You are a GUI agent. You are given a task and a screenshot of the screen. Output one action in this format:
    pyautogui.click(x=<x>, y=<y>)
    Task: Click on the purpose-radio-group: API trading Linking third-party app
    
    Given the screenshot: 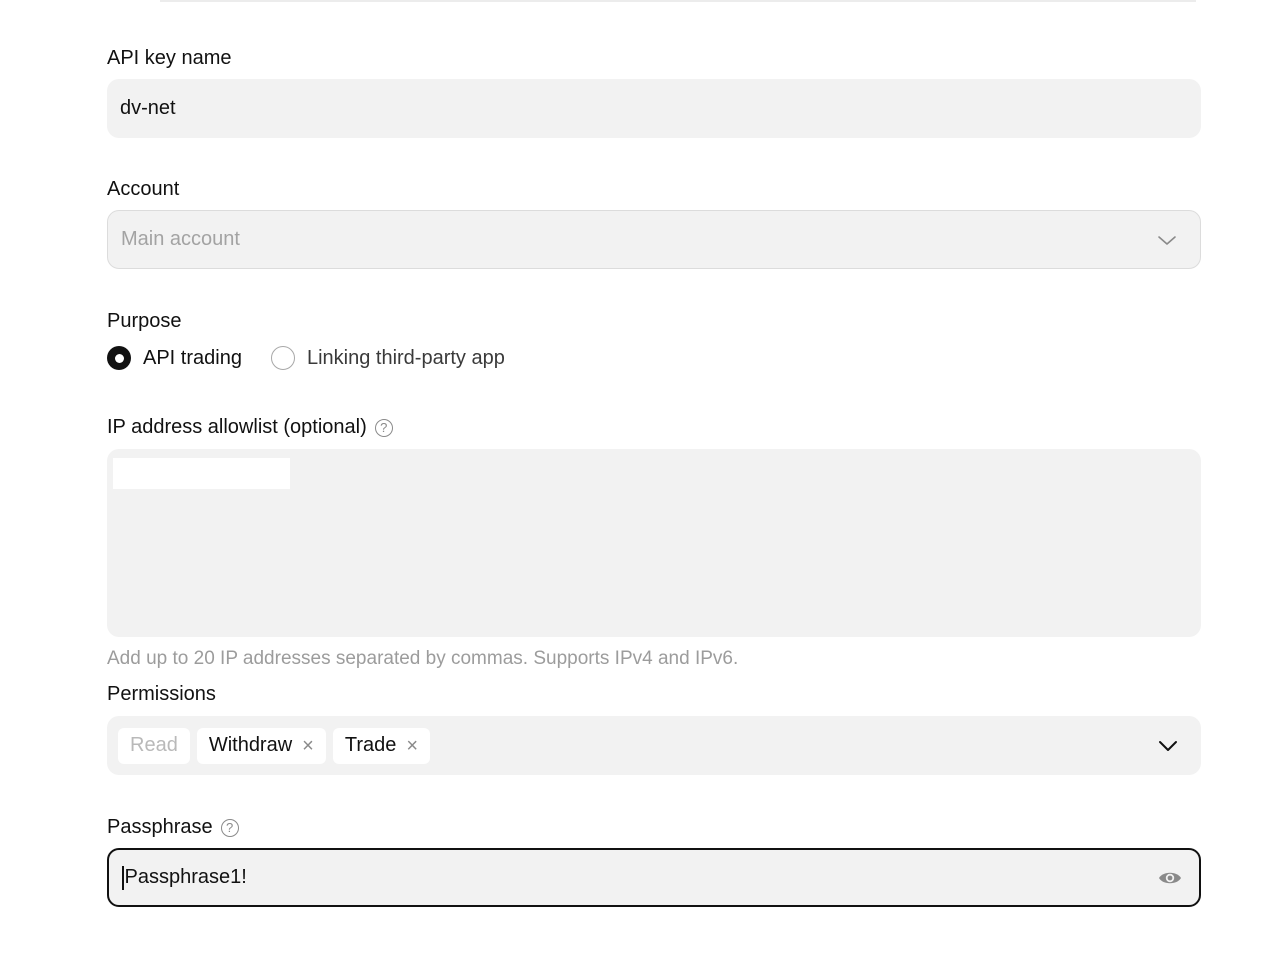 What is the action you would take?
    pyautogui.click(x=320, y=358)
    